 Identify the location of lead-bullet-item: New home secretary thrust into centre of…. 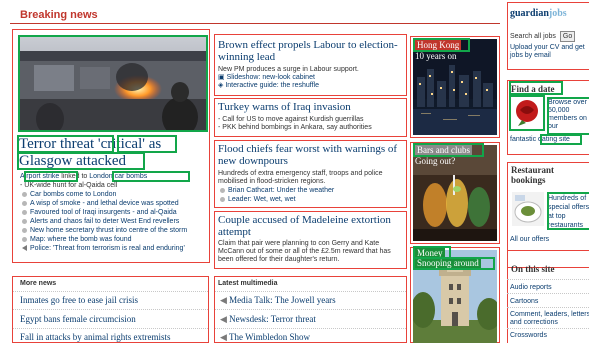
(104, 230).